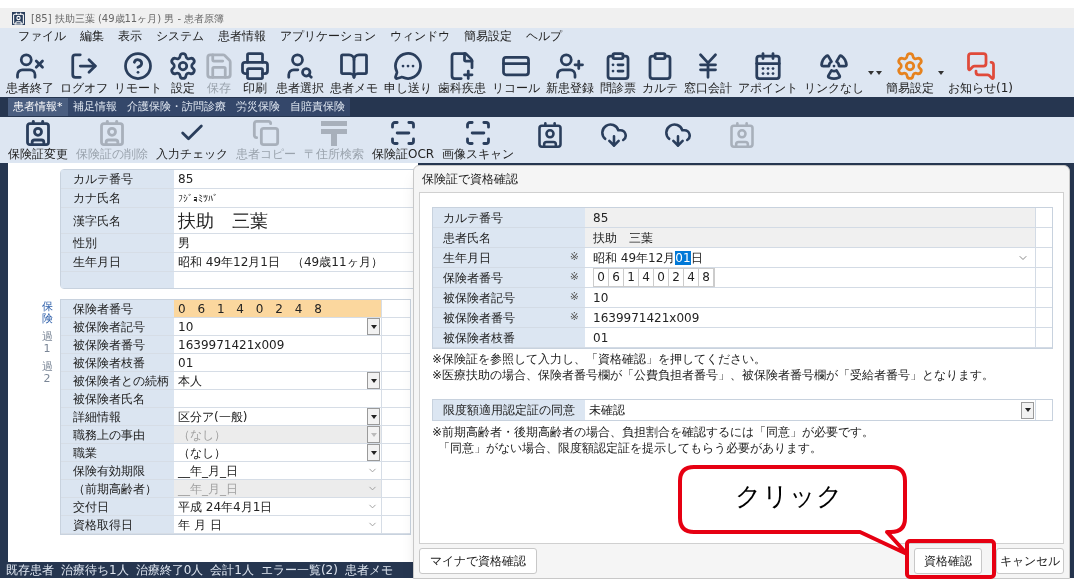 Image resolution: width=1074 pixels, height=579 pixels. Describe the element at coordinates (618, 74) in the screenshot. I see `toolbar-button: 問診票` at that location.